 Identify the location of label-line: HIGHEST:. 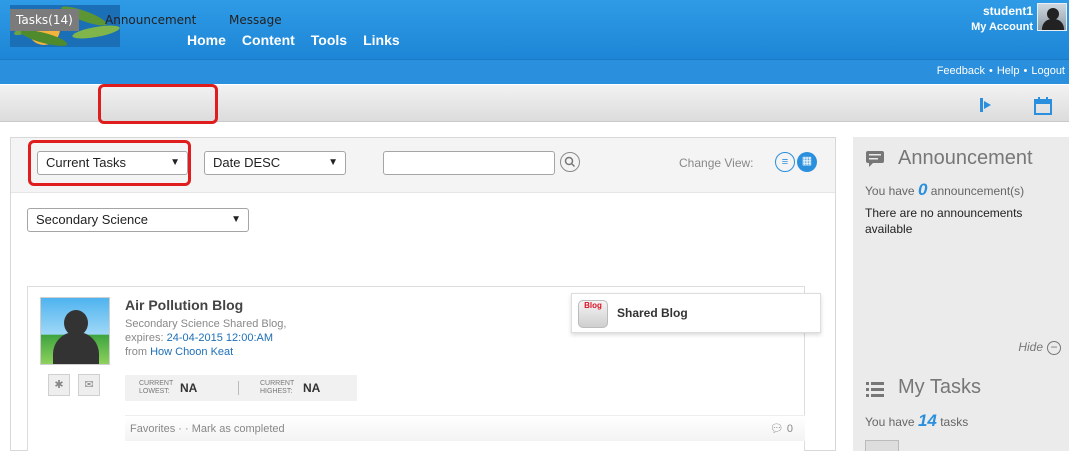
(276, 391).